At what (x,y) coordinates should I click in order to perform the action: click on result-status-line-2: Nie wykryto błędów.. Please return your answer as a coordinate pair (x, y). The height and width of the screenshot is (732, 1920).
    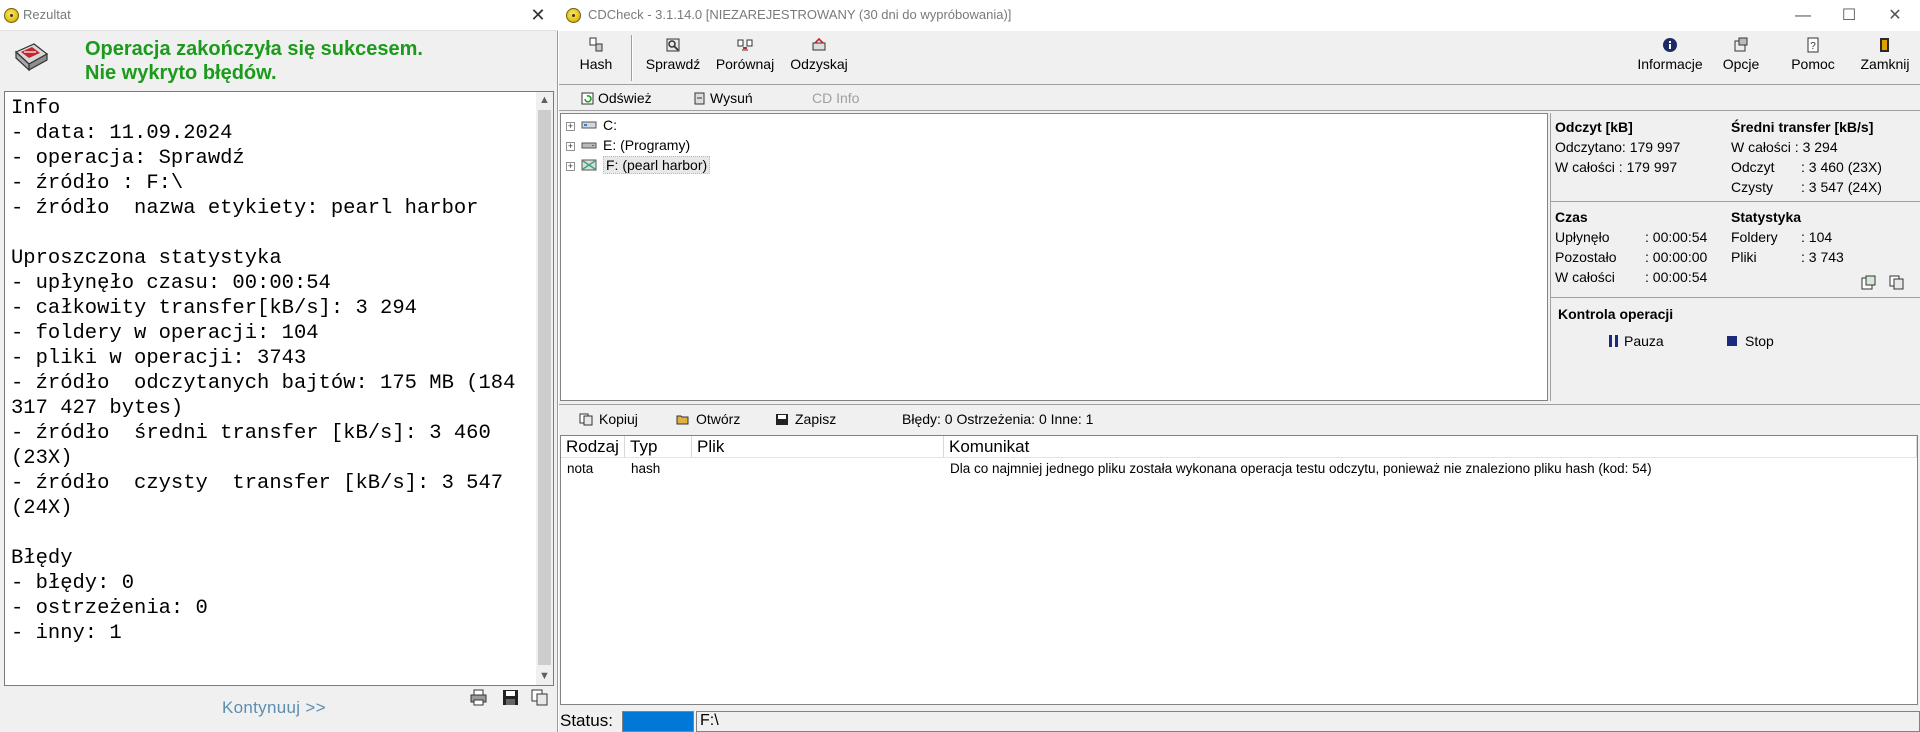
    Looking at the image, I should click on (181, 73).